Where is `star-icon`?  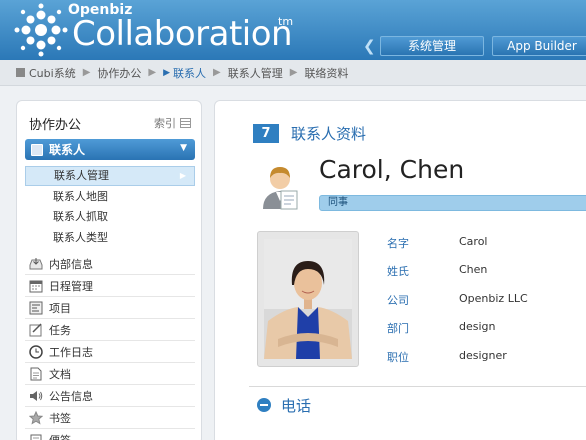
star-icon is located at coordinates (36, 418).